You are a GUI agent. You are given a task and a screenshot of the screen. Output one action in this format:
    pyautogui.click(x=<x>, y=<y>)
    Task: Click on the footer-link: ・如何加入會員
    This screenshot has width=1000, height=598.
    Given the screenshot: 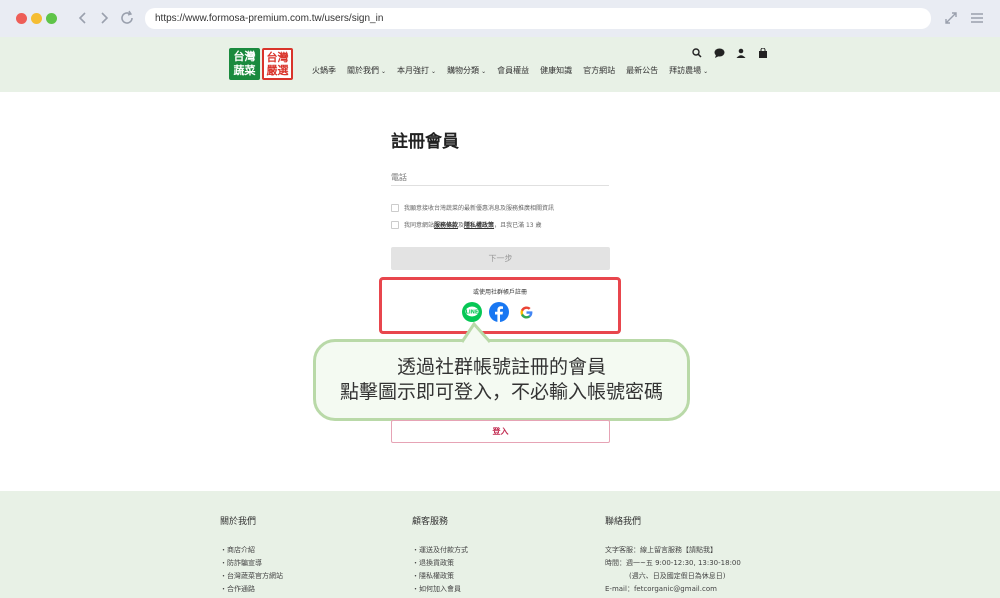 What is the action you would take?
    pyautogui.click(x=440, y=589)
    